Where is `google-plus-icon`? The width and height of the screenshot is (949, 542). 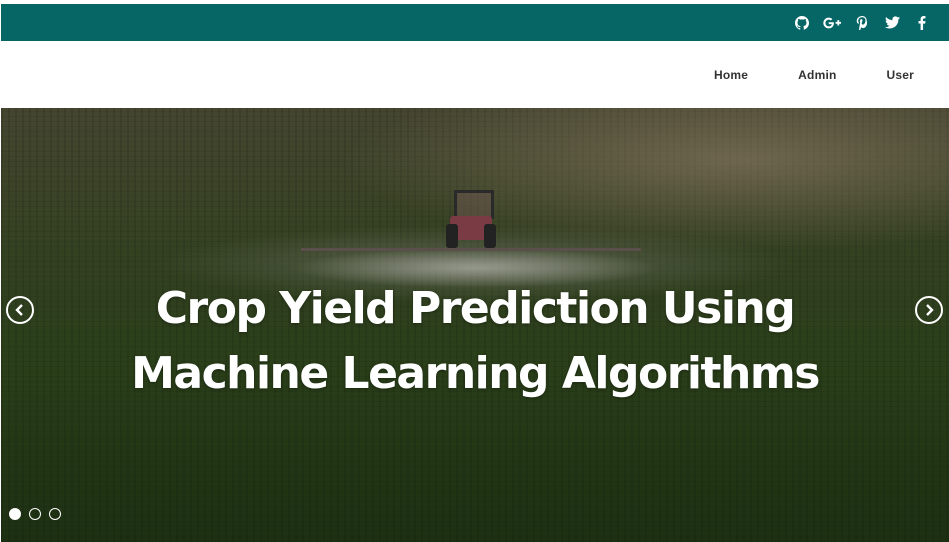
google-plus-icon is located at coordinates (832, 22).